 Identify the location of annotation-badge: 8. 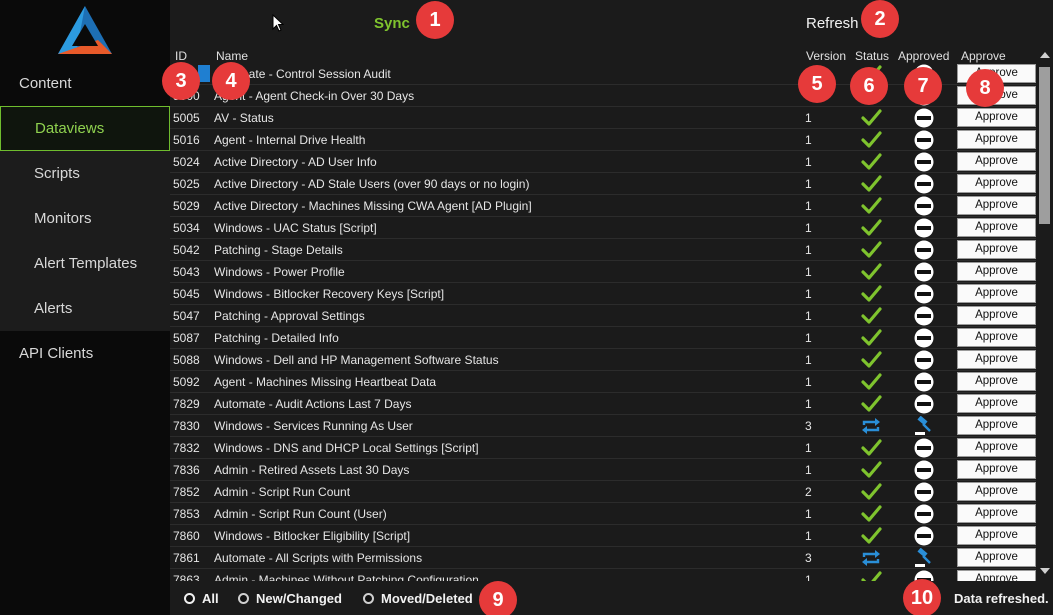
(985, 88).